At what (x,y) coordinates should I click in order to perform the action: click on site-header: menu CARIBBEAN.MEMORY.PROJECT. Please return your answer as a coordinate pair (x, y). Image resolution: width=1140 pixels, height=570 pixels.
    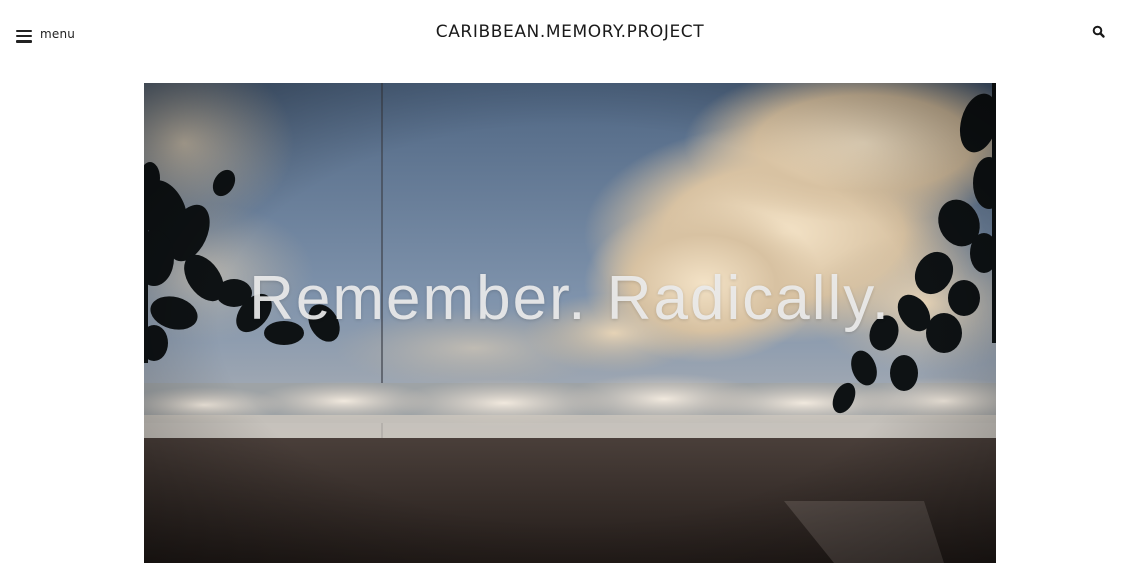
    Looking at the image, I should click on (570, 35).